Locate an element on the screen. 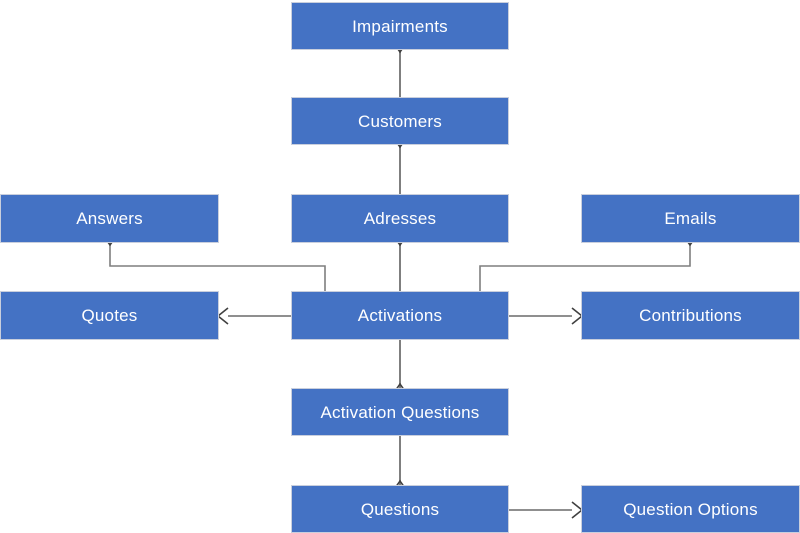 The width and height of the screenshot is (800, 533). entity-node-emails: Emails is located at coordinates (690, 218).